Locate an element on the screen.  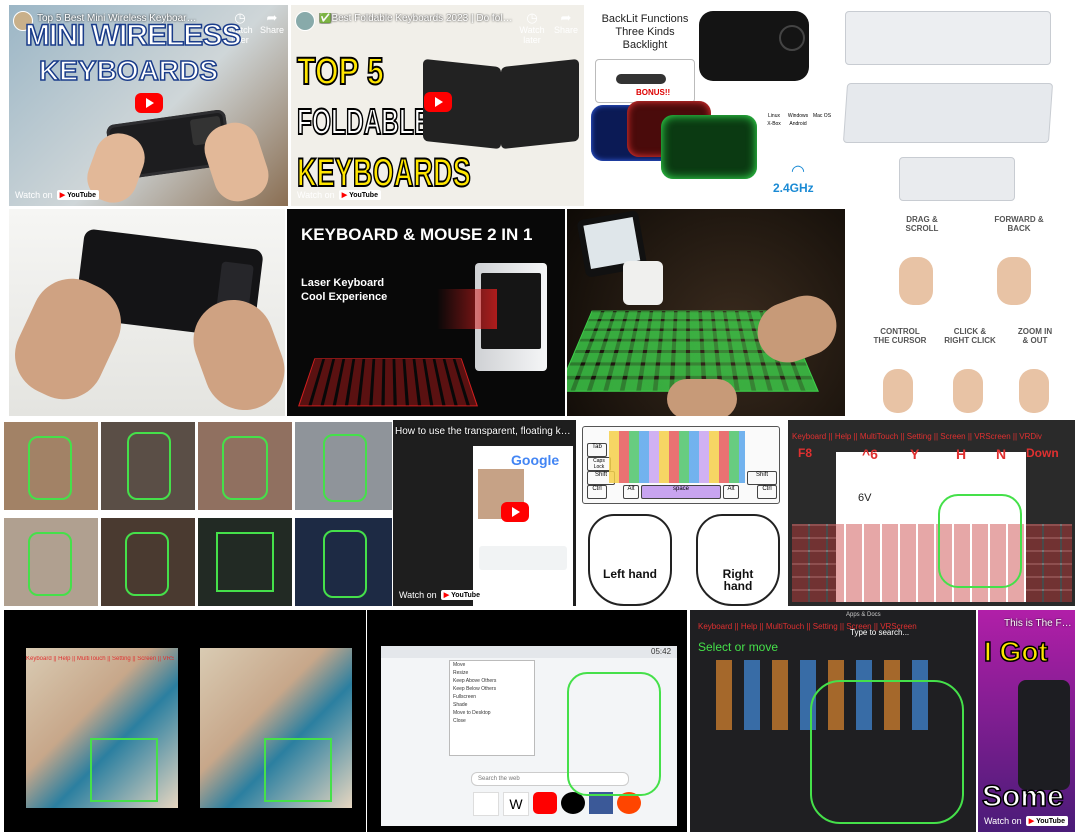
hand-zoom is located at coordinates (1034, 391).